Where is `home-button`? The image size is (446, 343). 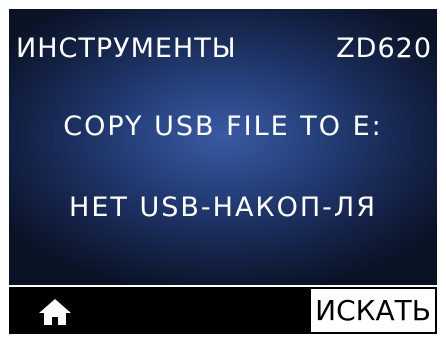
home-button is located at coordinates (55, 312).